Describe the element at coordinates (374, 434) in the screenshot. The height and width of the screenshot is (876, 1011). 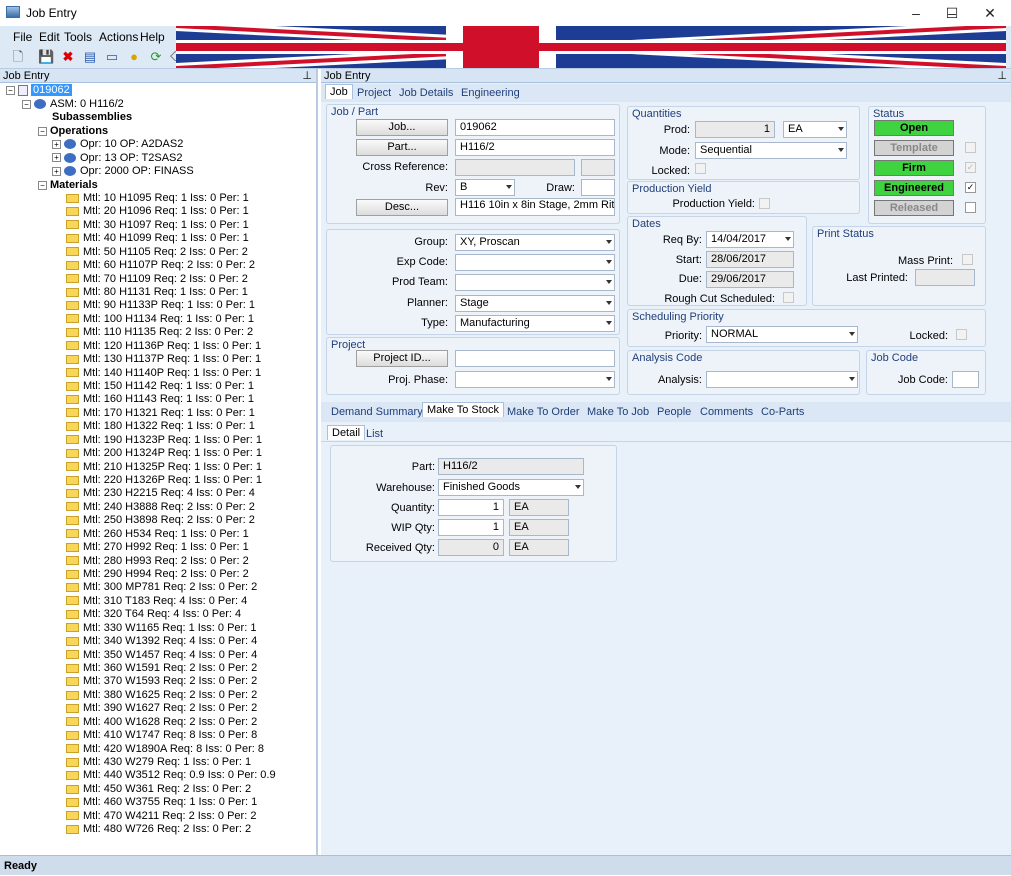
I see `tab-list: List` at that location.